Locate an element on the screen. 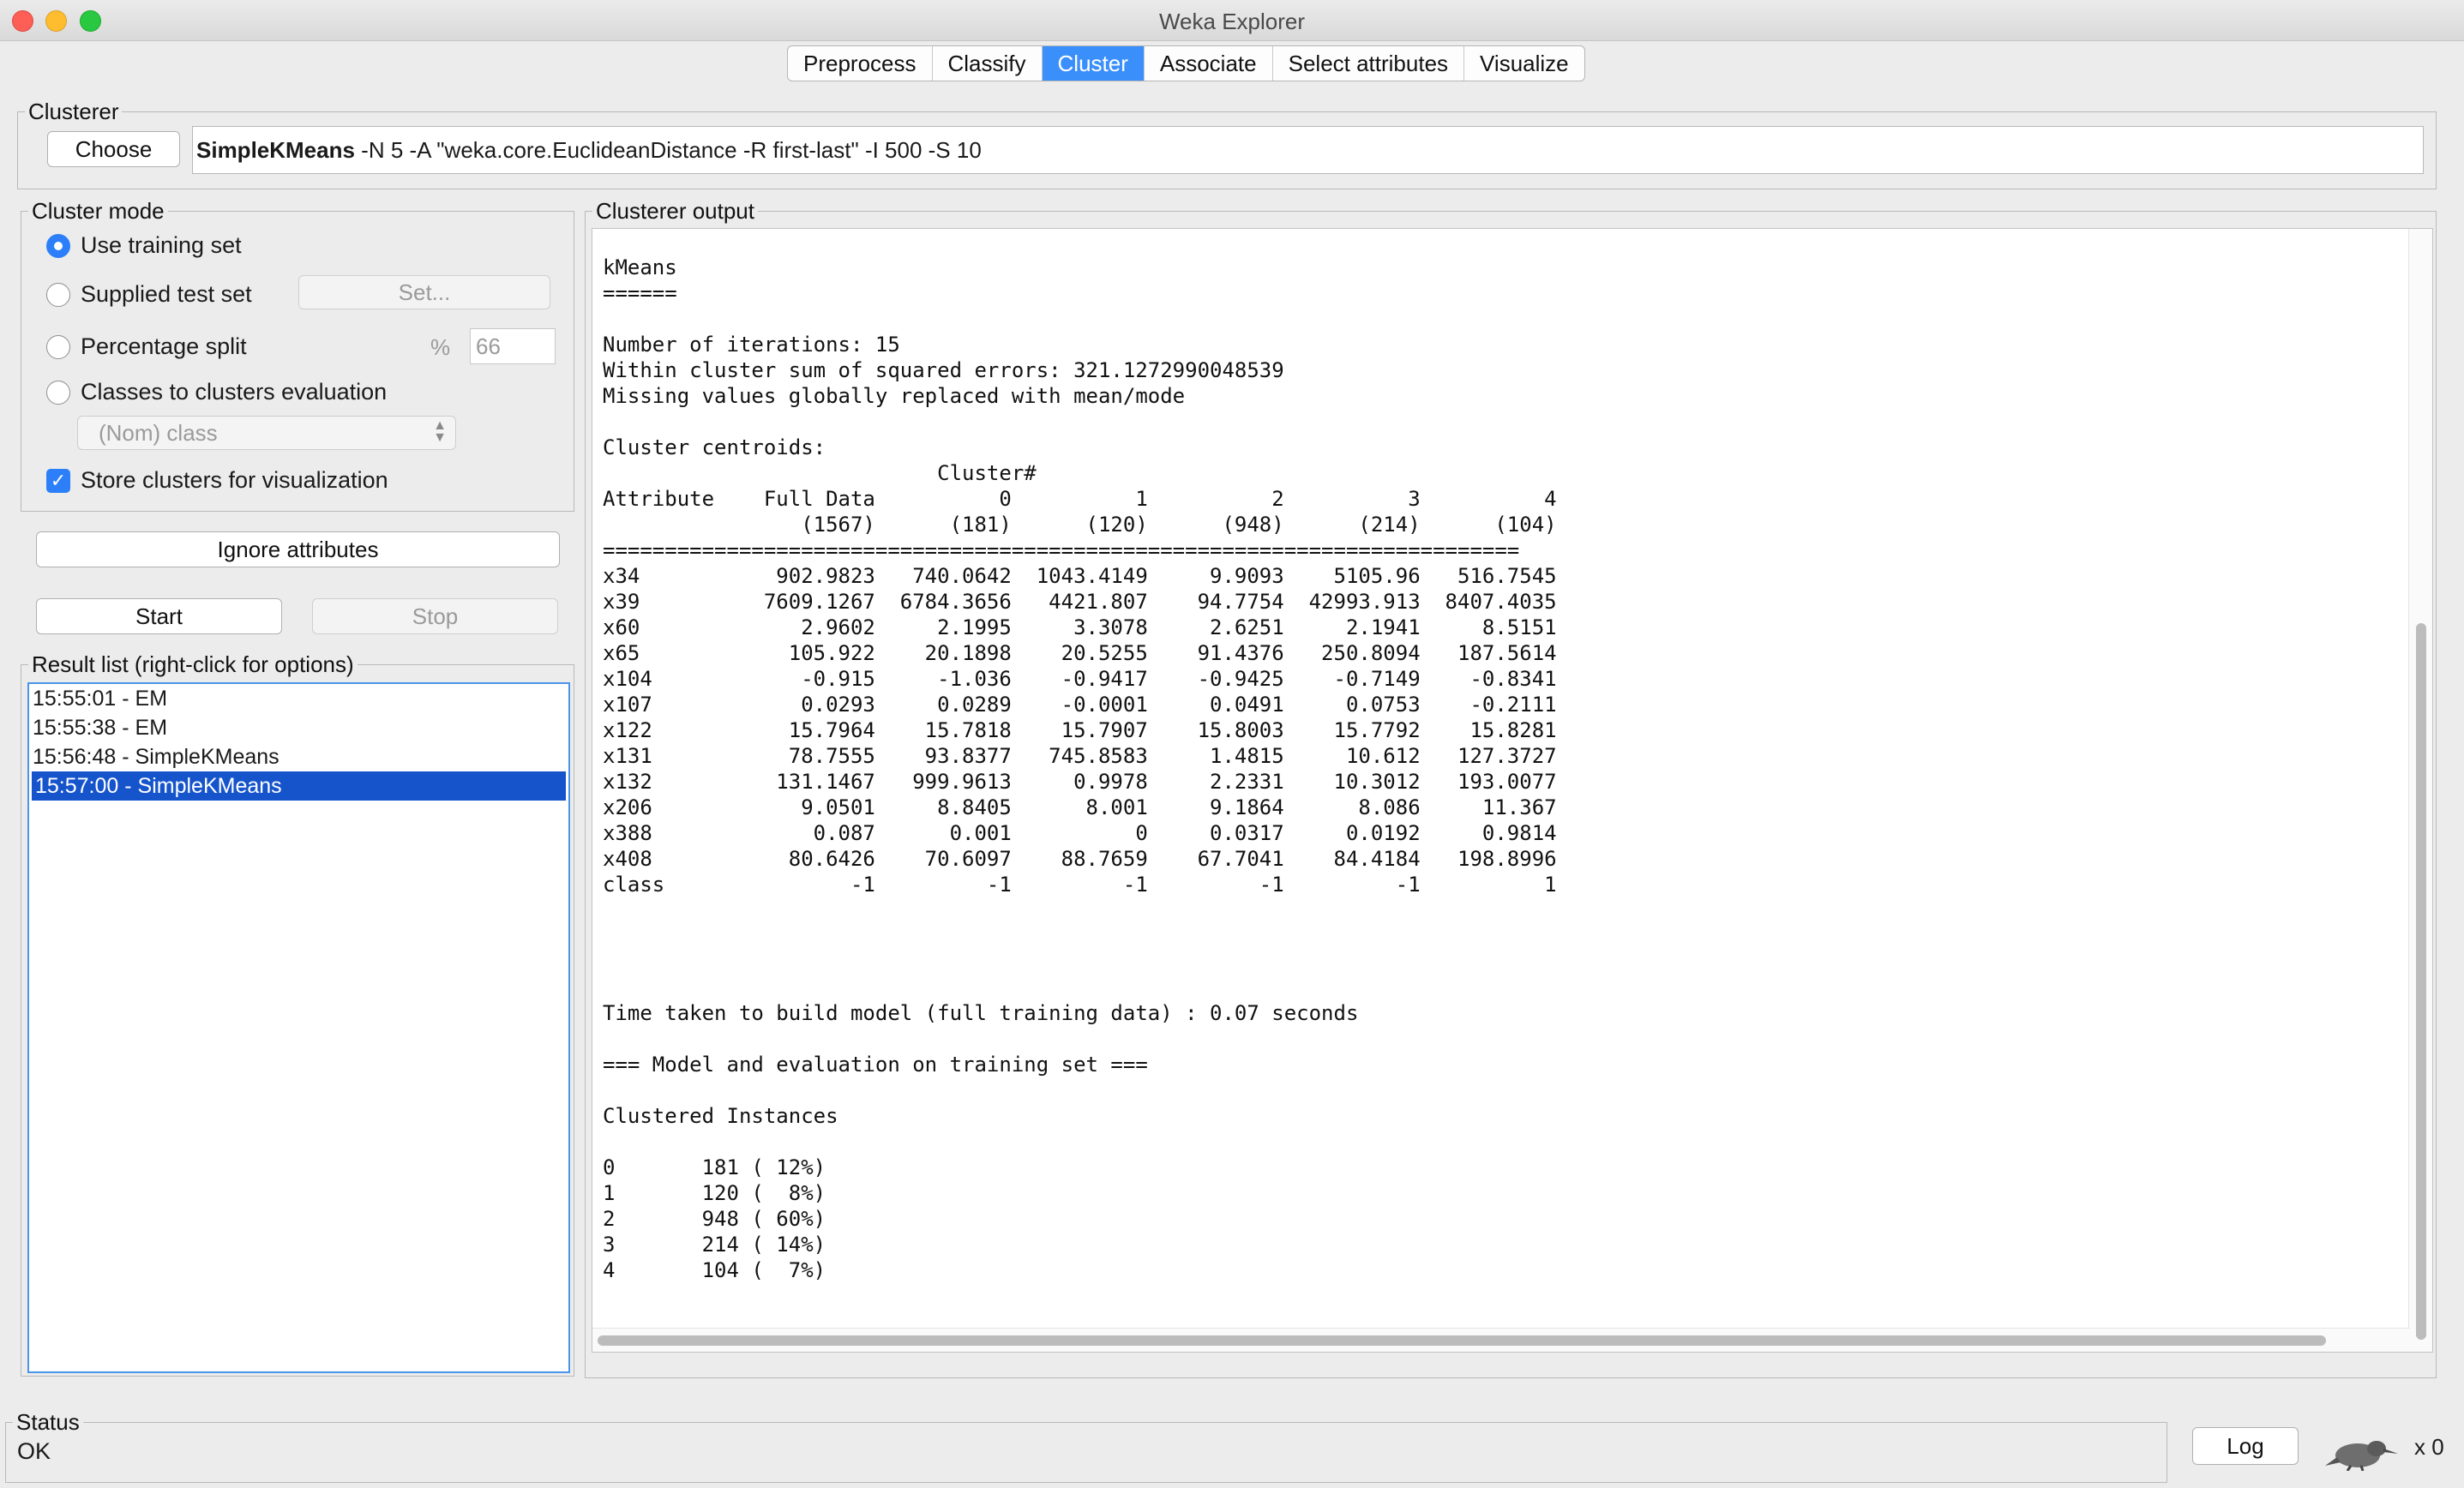  percentage-split-option: Percentage split is located at coordinates (146, 346).